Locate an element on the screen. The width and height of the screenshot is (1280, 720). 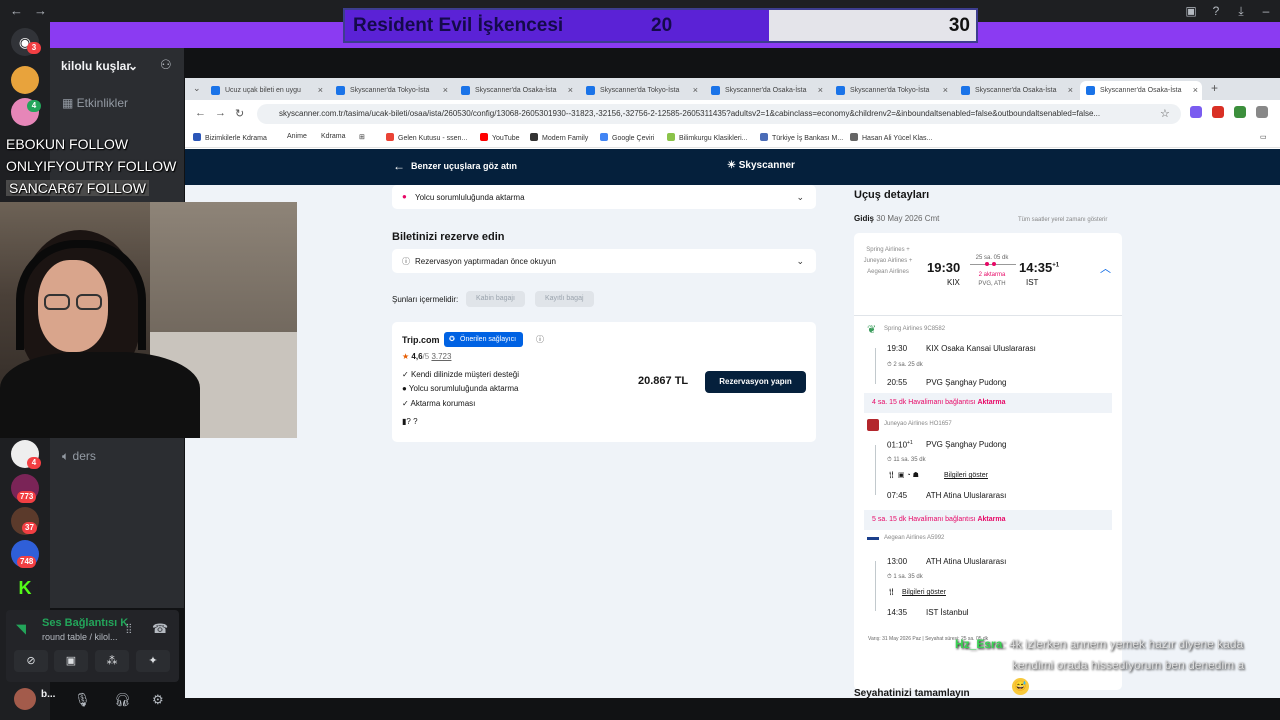
voice-channel-label: ders is located at coordinates (84, 456).